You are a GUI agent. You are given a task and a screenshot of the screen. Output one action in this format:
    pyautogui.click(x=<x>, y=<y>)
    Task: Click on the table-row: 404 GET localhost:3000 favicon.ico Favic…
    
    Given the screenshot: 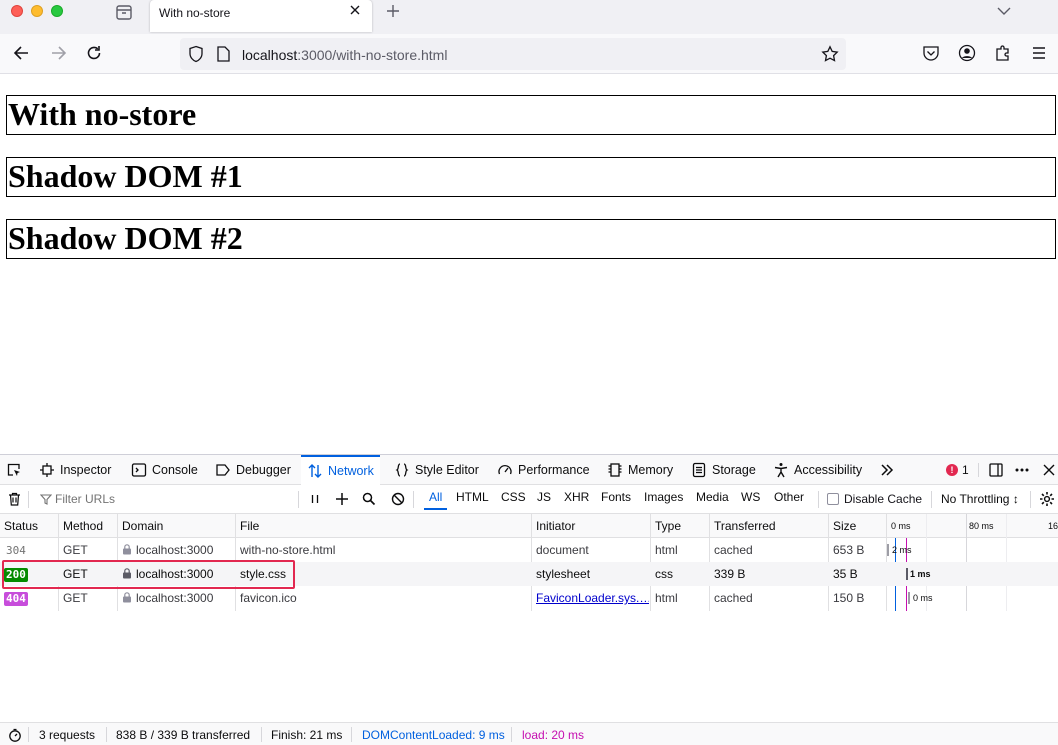 What is the action you would take?
    pyautogui.click(x=529, y=598)
    